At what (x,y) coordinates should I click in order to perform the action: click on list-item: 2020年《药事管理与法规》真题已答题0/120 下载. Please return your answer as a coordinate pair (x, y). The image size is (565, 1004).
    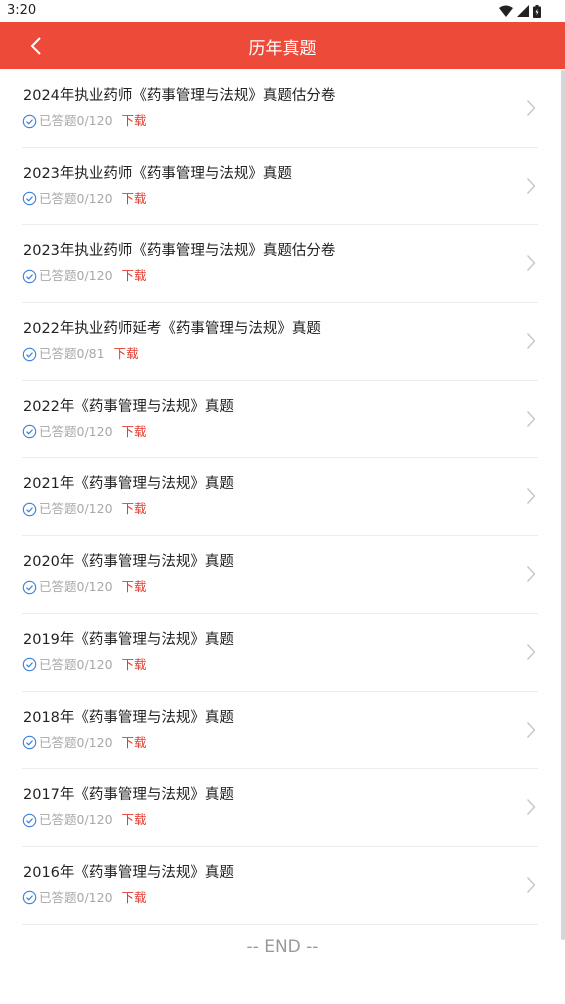
    Looking at the image, I should click on (280, 575).